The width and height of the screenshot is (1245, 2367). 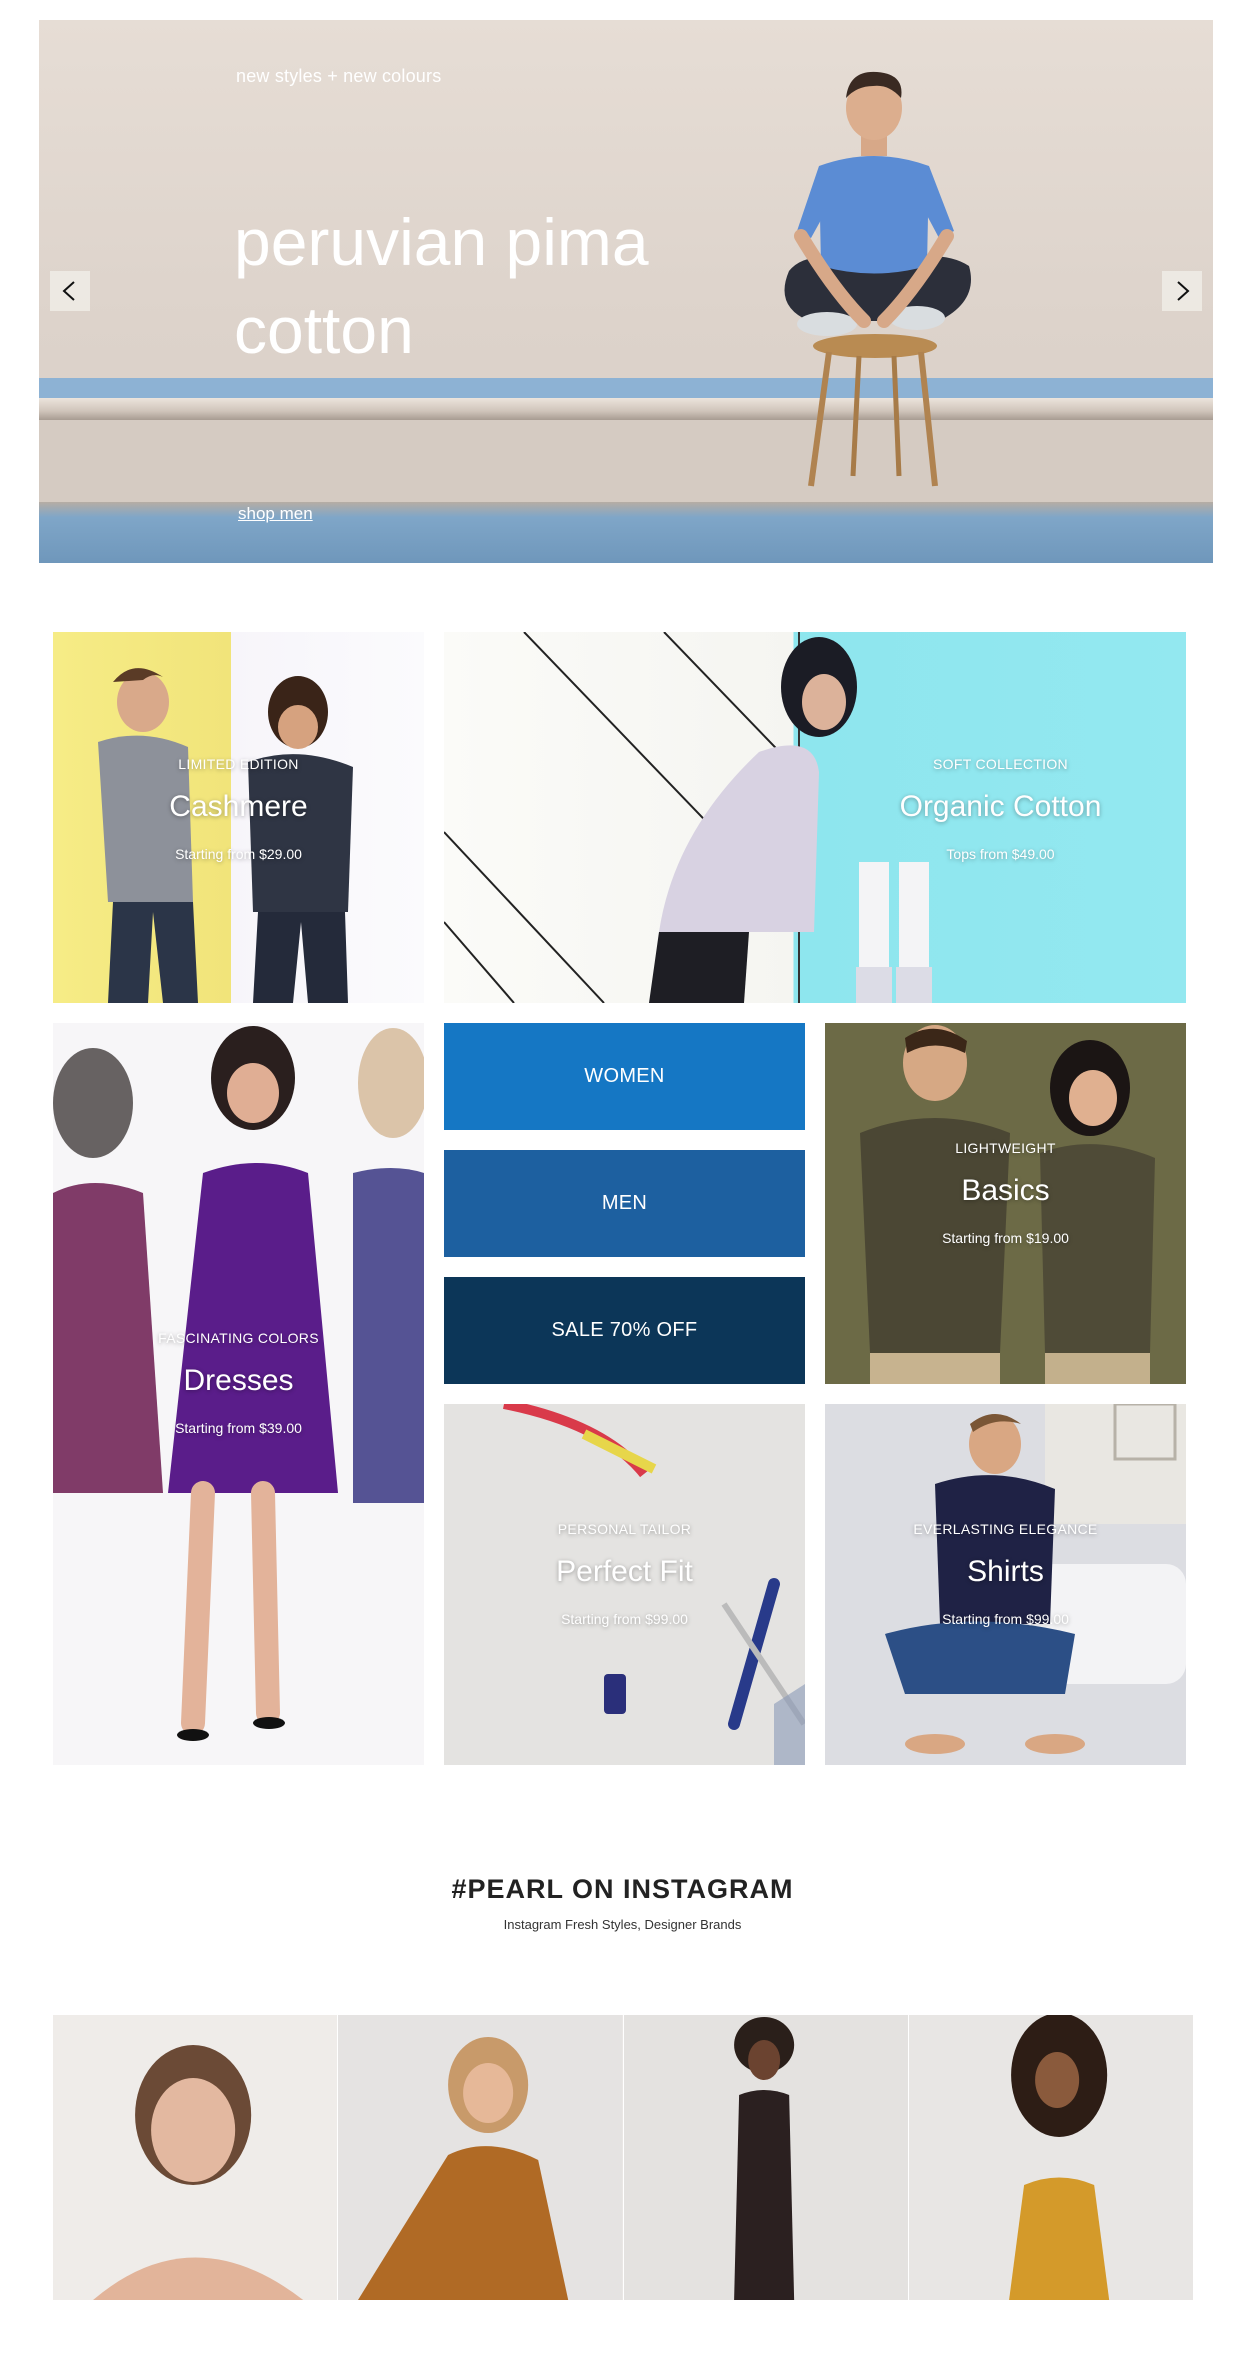 I want to click on instagram-subtitle: Instagram Fresh Styles, Designer Brands, so click(x=622, y=1924).